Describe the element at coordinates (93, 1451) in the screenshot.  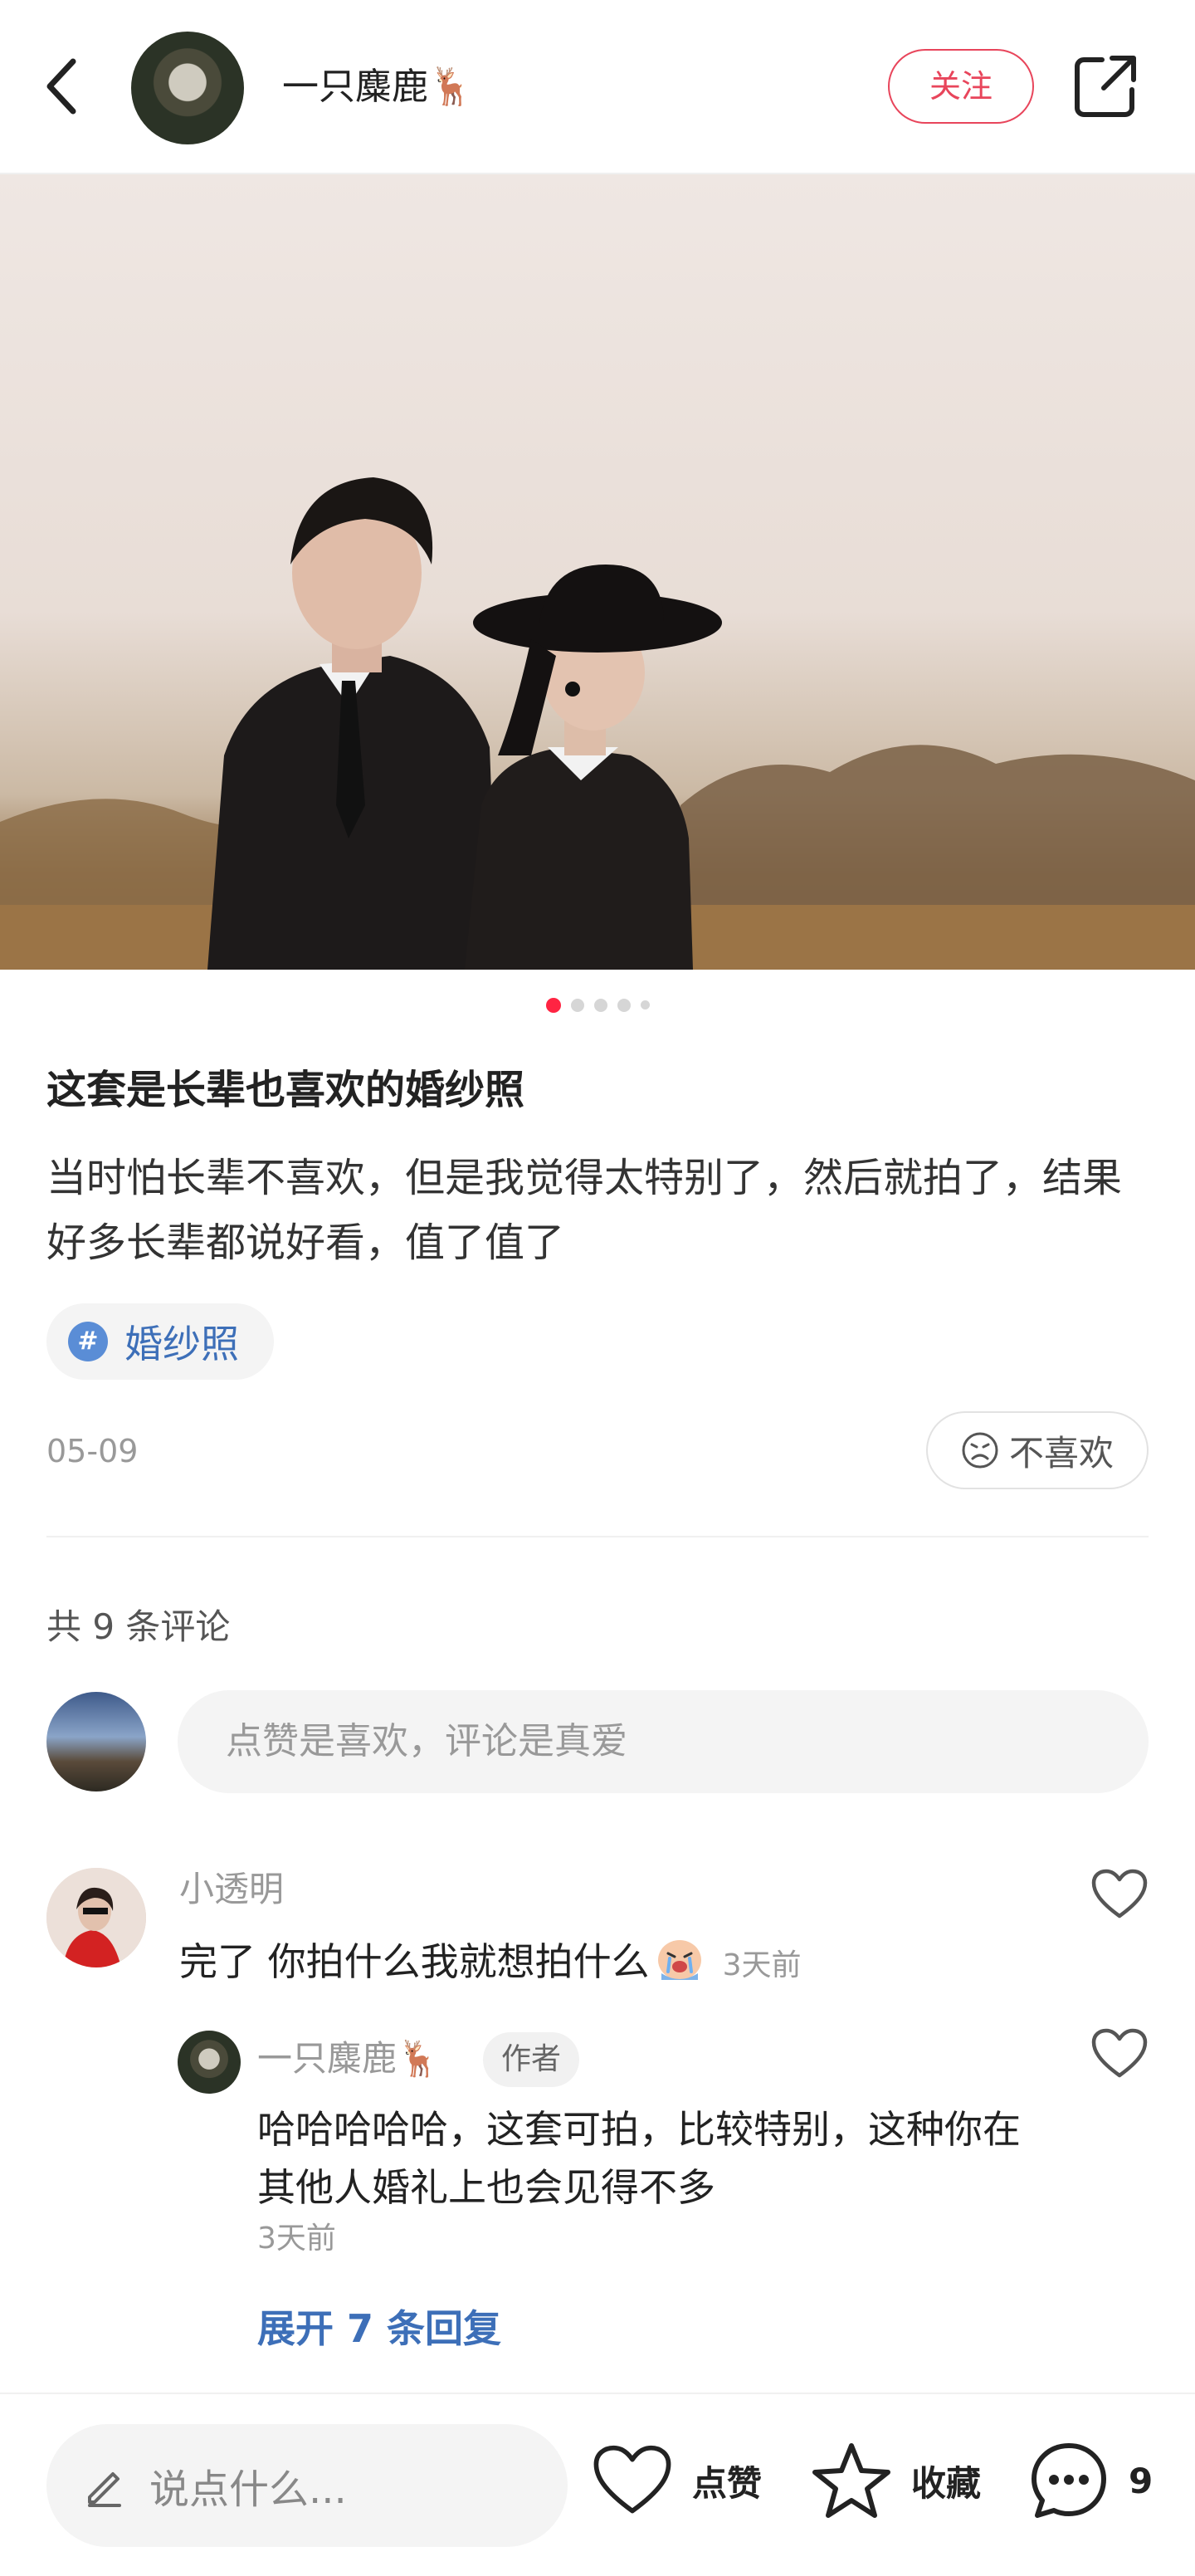
I see `post-date: 05-09` at that location.